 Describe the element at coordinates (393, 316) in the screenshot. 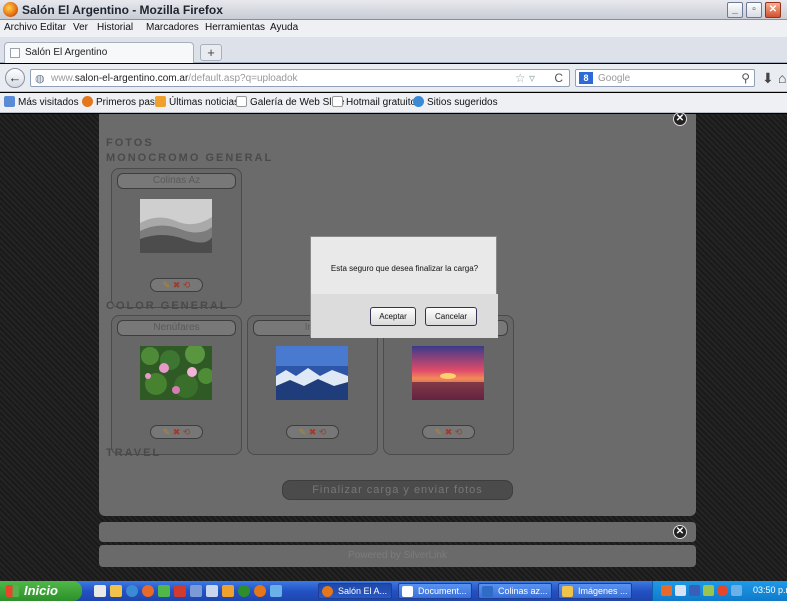

I see `accept-button: Aceptar` at that location.